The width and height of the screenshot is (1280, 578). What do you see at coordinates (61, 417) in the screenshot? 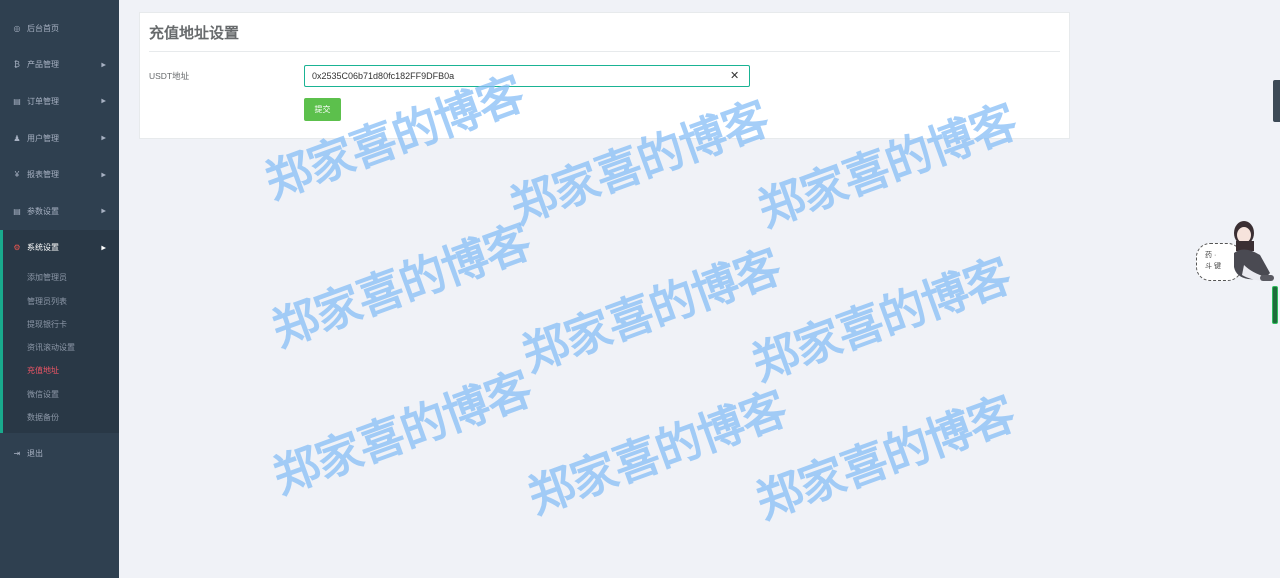
I see `submenu-item-backup: 数据备份` at bounding box center [61, 417].